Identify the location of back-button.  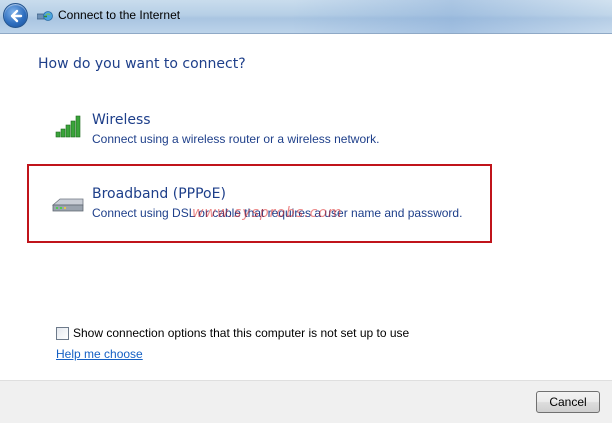
(15, 15).